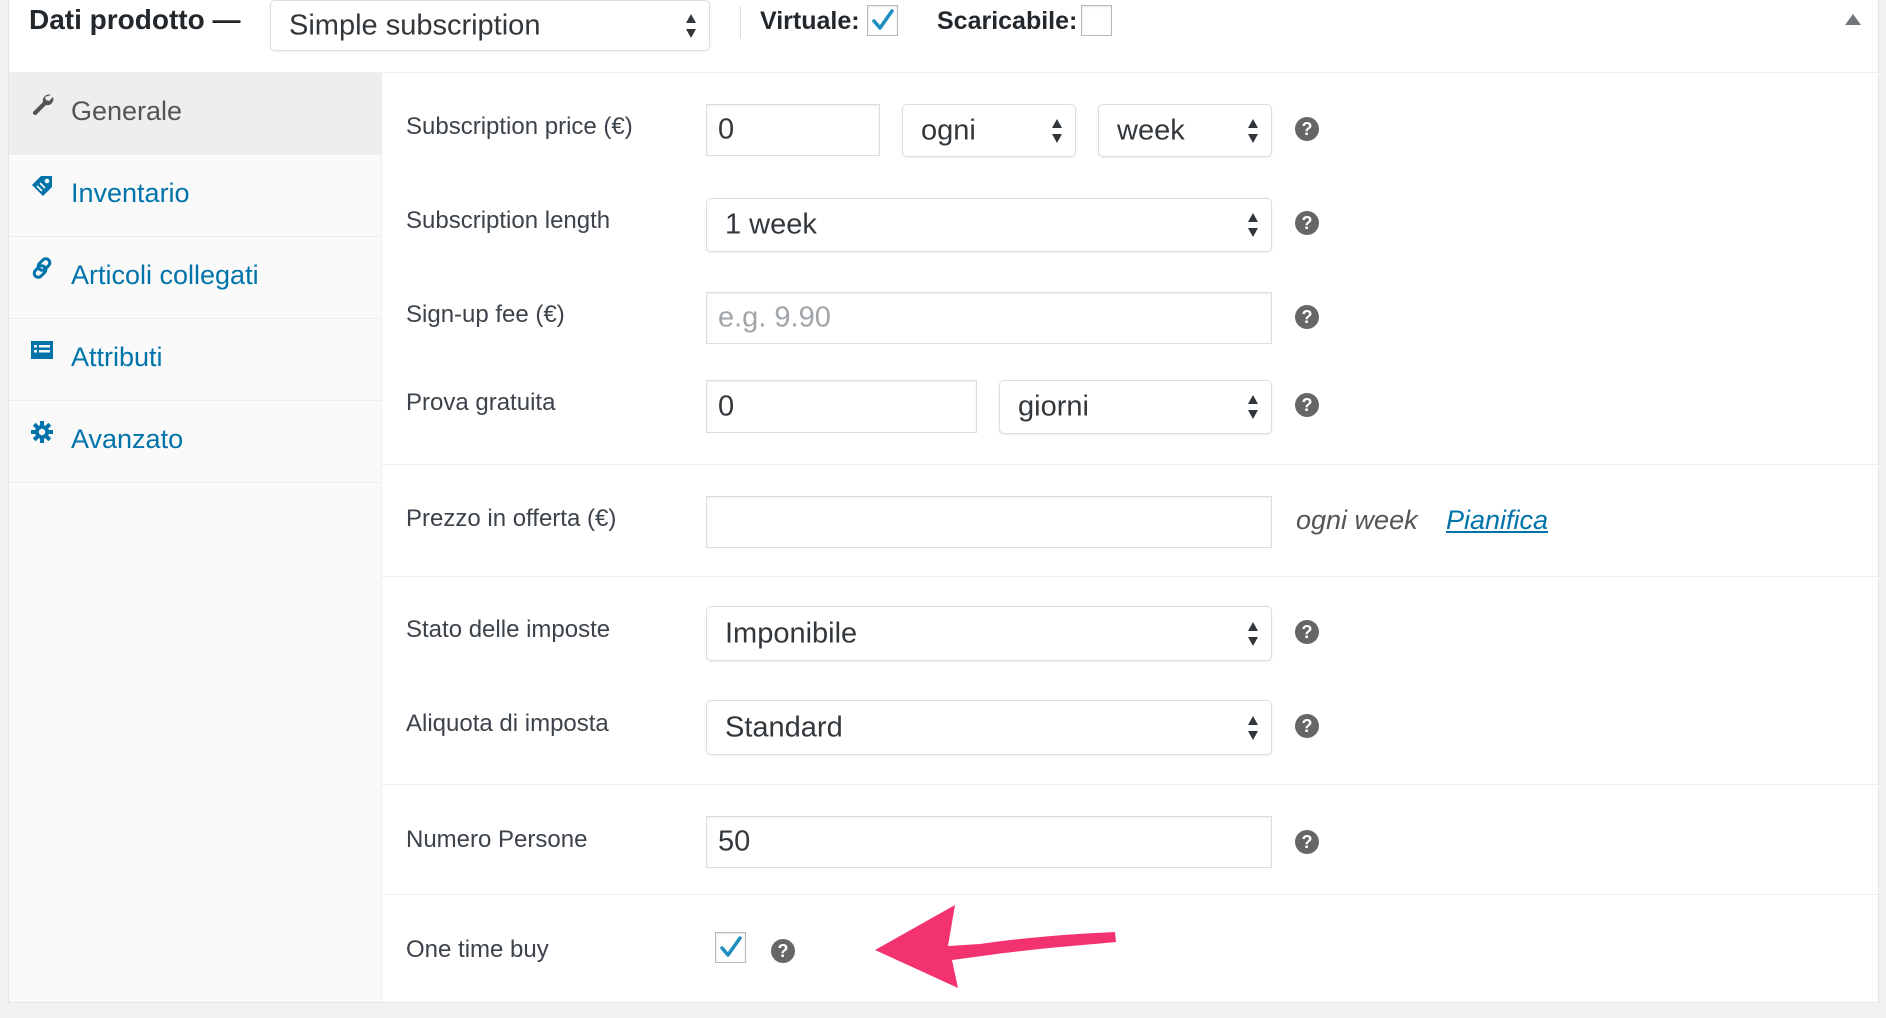 The width and height of the screenshot is (1886, 1018). I want to click on tab-articoli-collegati: Articoli collegati, so click(195, 278).